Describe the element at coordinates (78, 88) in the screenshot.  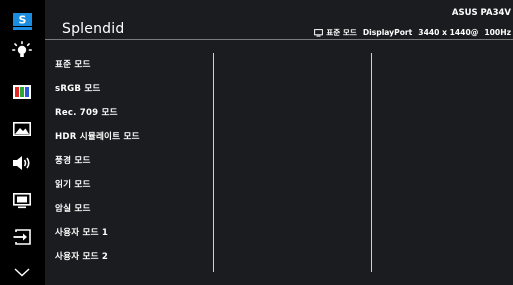
I see `menu-item-srgb: sRGB 모드` at that location.